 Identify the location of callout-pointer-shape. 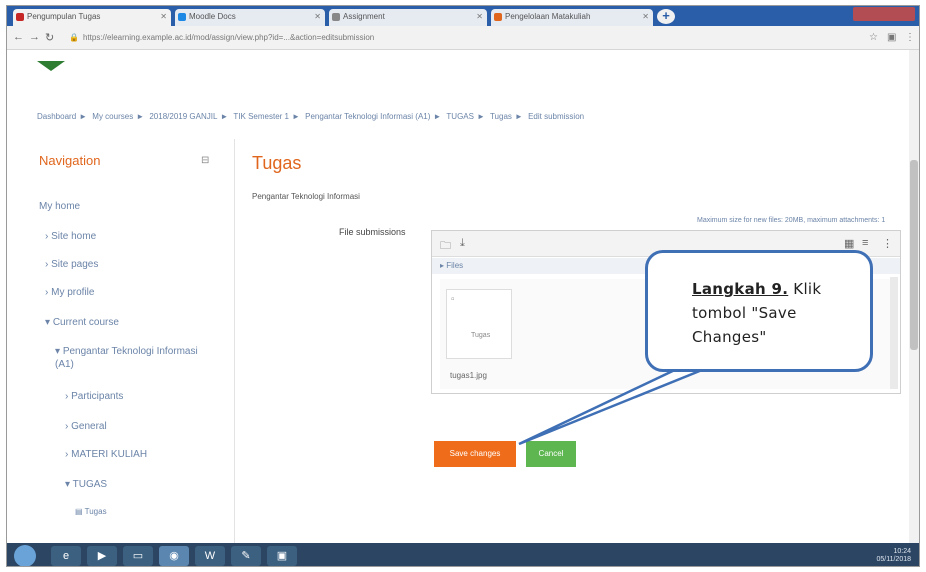
(613, 406).